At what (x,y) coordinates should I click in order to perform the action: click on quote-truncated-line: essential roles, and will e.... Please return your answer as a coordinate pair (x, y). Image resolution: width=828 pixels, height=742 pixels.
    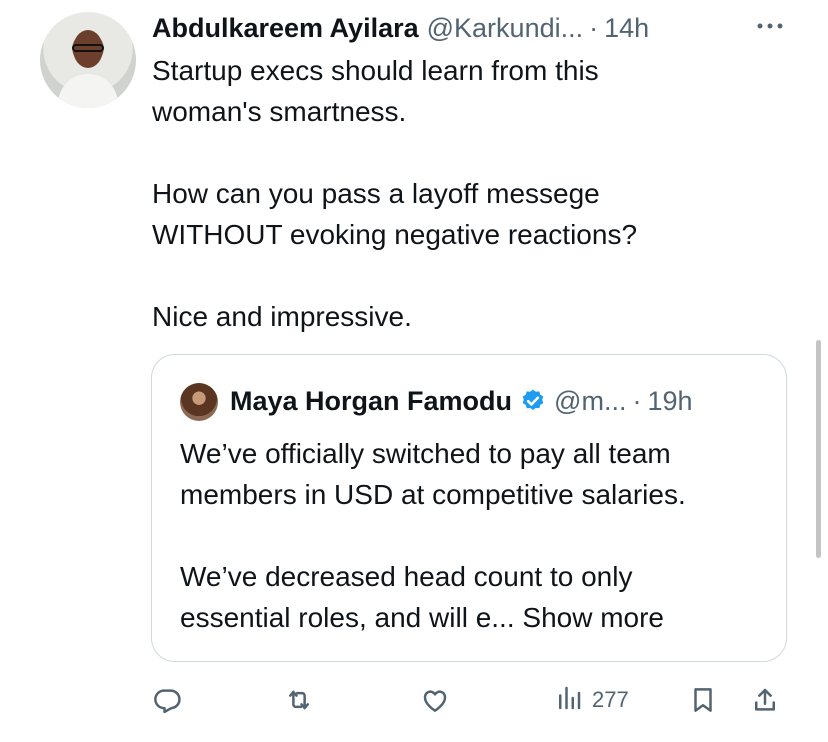
    Looking at the image, I should click on (347, 617).